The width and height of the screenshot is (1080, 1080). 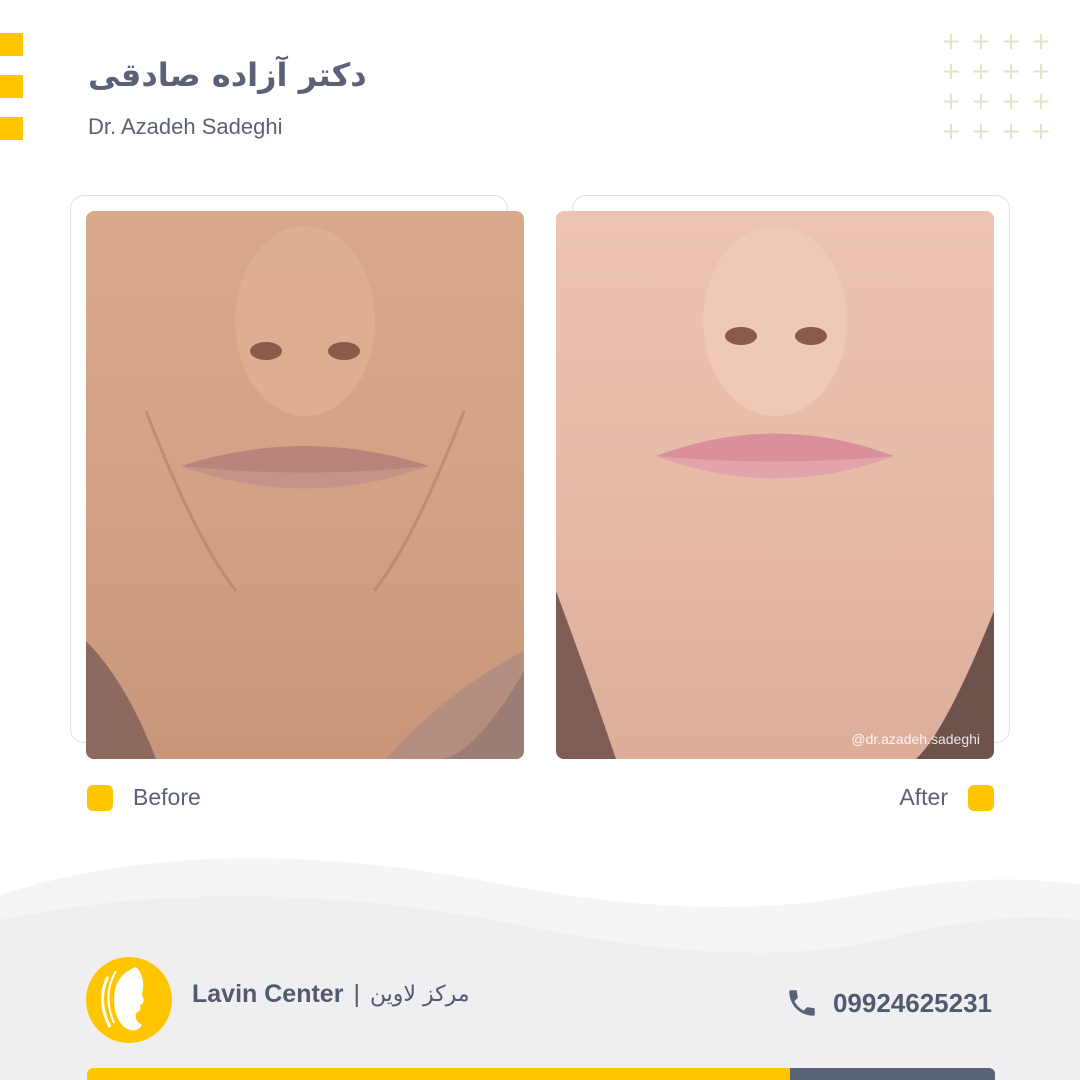 What do you see at coordinates (185, 126) in the screenshot?
I see `page-title-en: Dr. Azadeh Sadeghi` at bounding box center [185, 126].